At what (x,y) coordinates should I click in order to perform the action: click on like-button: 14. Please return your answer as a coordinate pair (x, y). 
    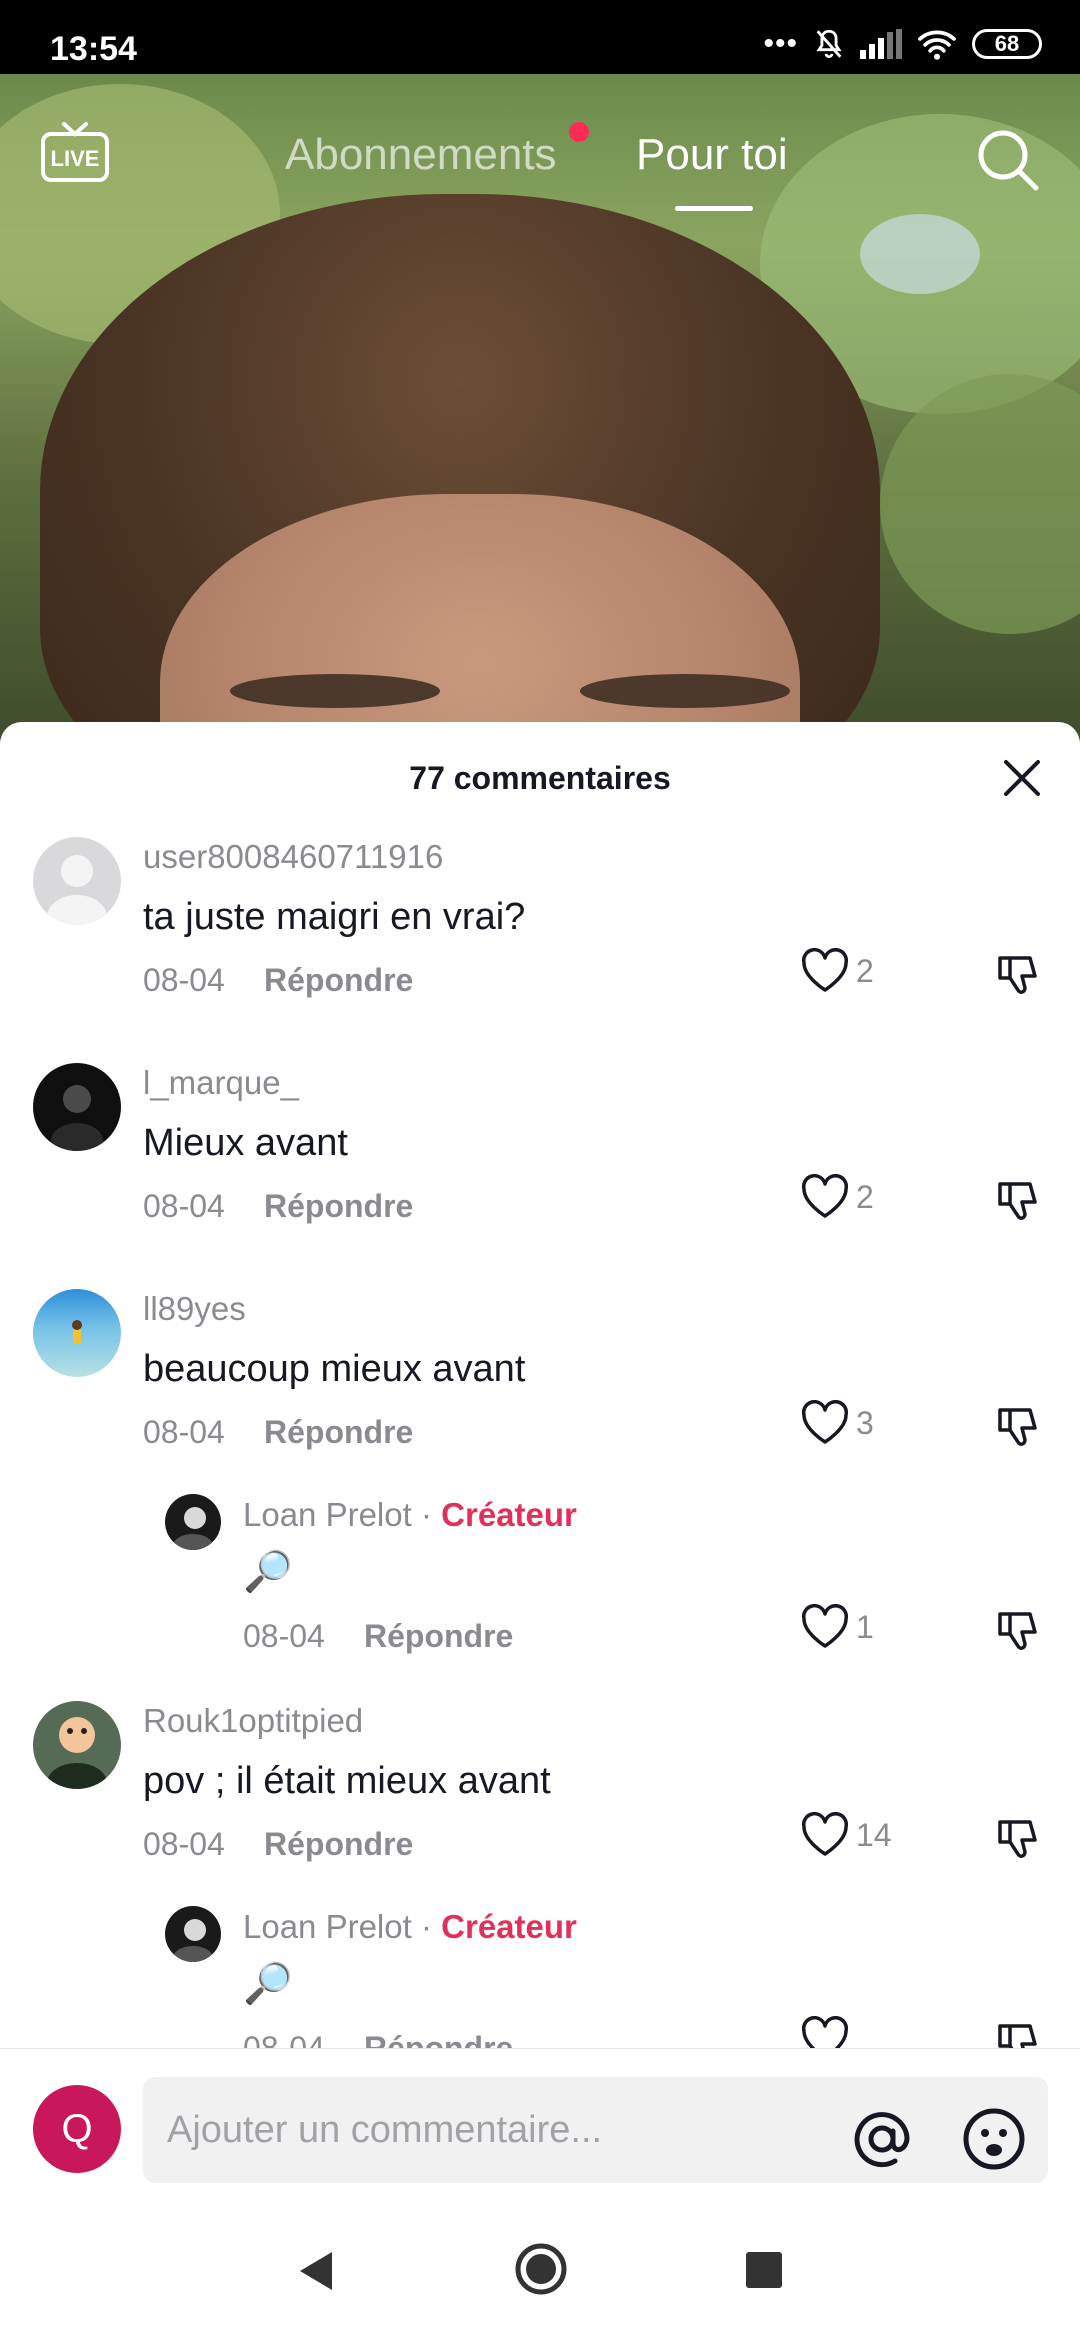
    Looking at the image, I should click on (846, 1835).